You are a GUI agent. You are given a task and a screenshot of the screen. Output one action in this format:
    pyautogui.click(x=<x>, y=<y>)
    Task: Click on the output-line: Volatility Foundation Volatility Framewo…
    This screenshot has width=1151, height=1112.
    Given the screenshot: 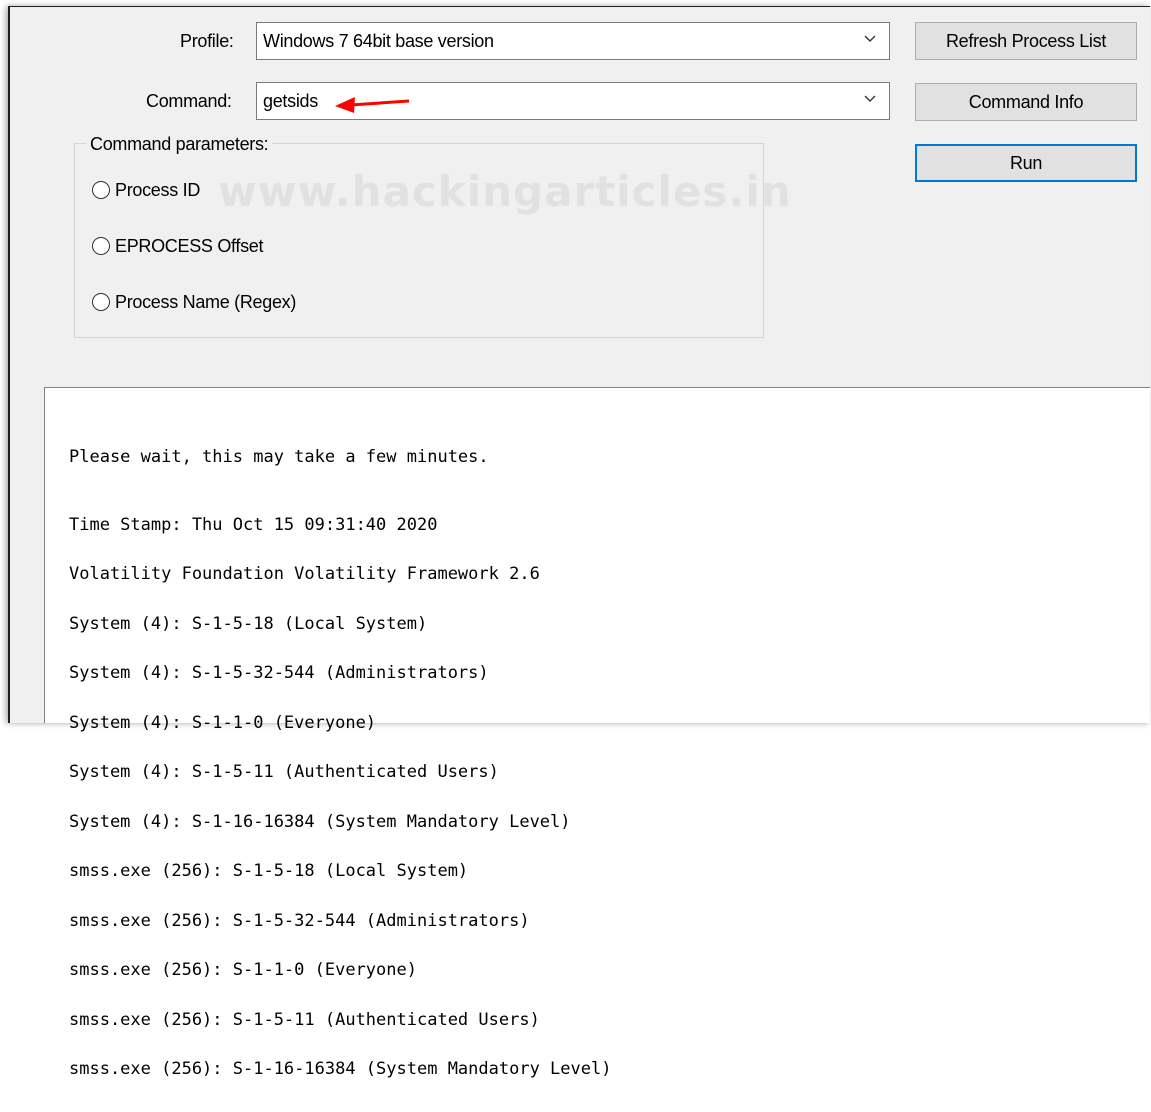 What is the action you would take?
    pyautogui.click(x=304, y=574)
    